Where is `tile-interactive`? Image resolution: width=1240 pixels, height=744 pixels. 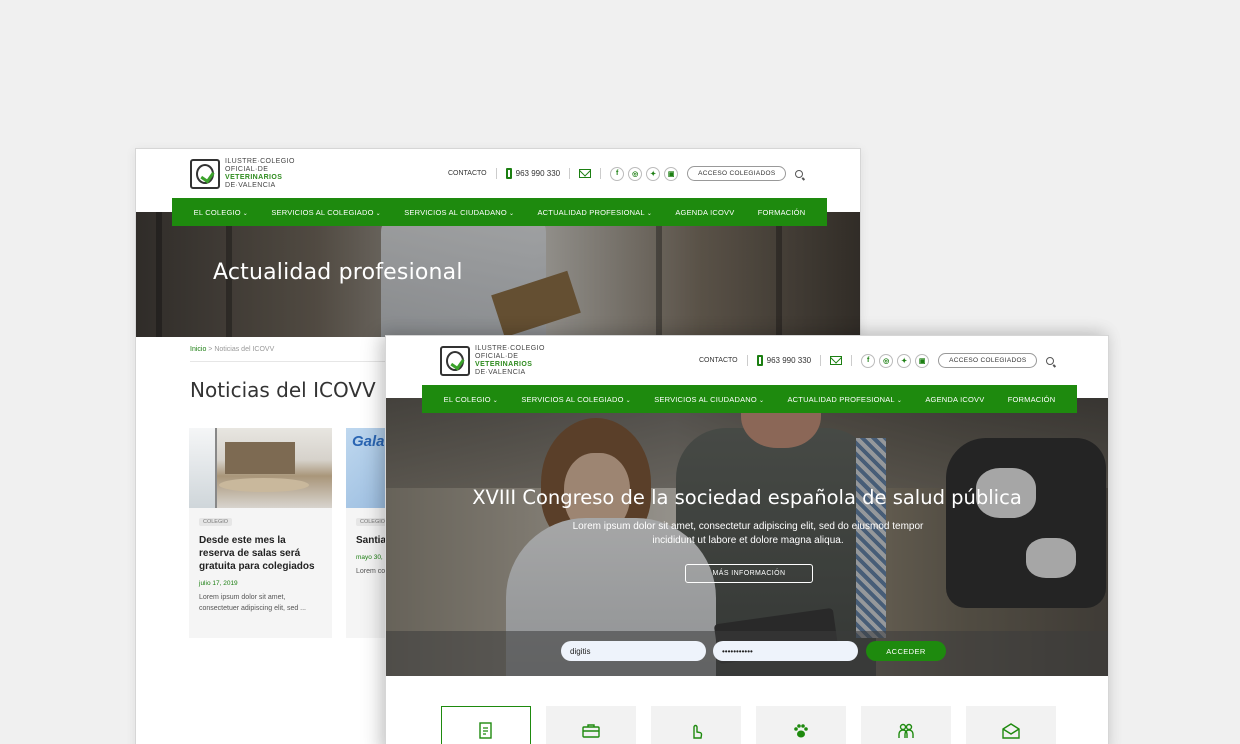
tile-interactive is located at coordinates (696, 725).